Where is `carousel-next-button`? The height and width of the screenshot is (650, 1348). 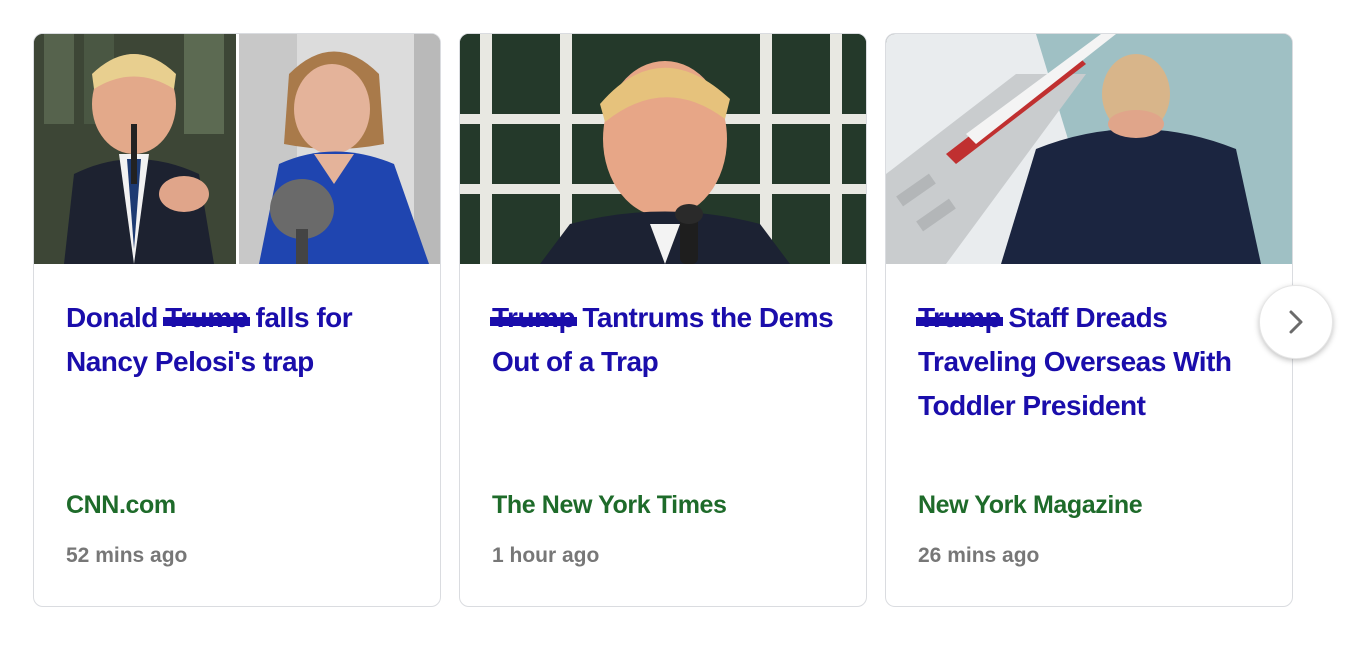 carousel-next-button is located at coordinates (1296, 322).